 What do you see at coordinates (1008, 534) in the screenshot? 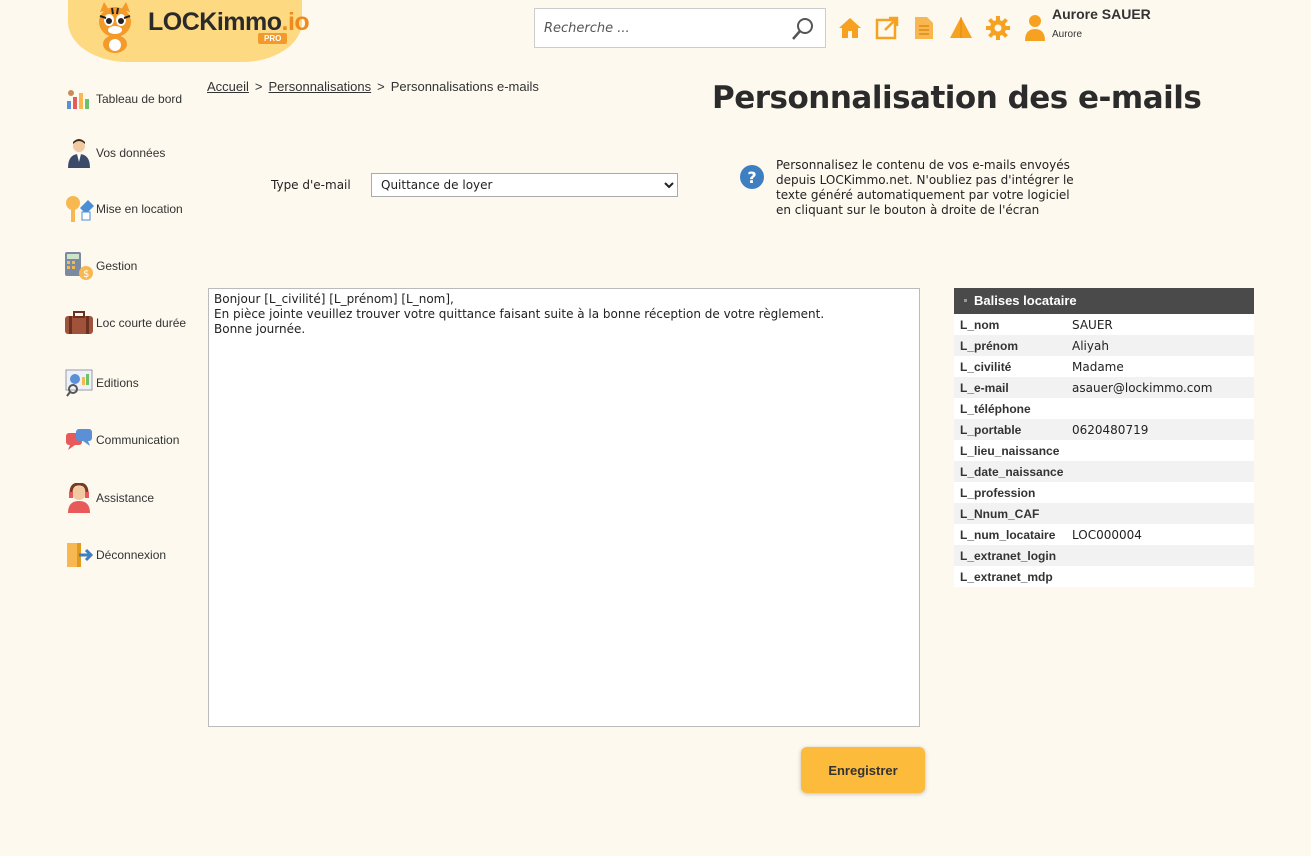
I see `tag-key: L_num_locataire` at bounding box center [1008, 534].